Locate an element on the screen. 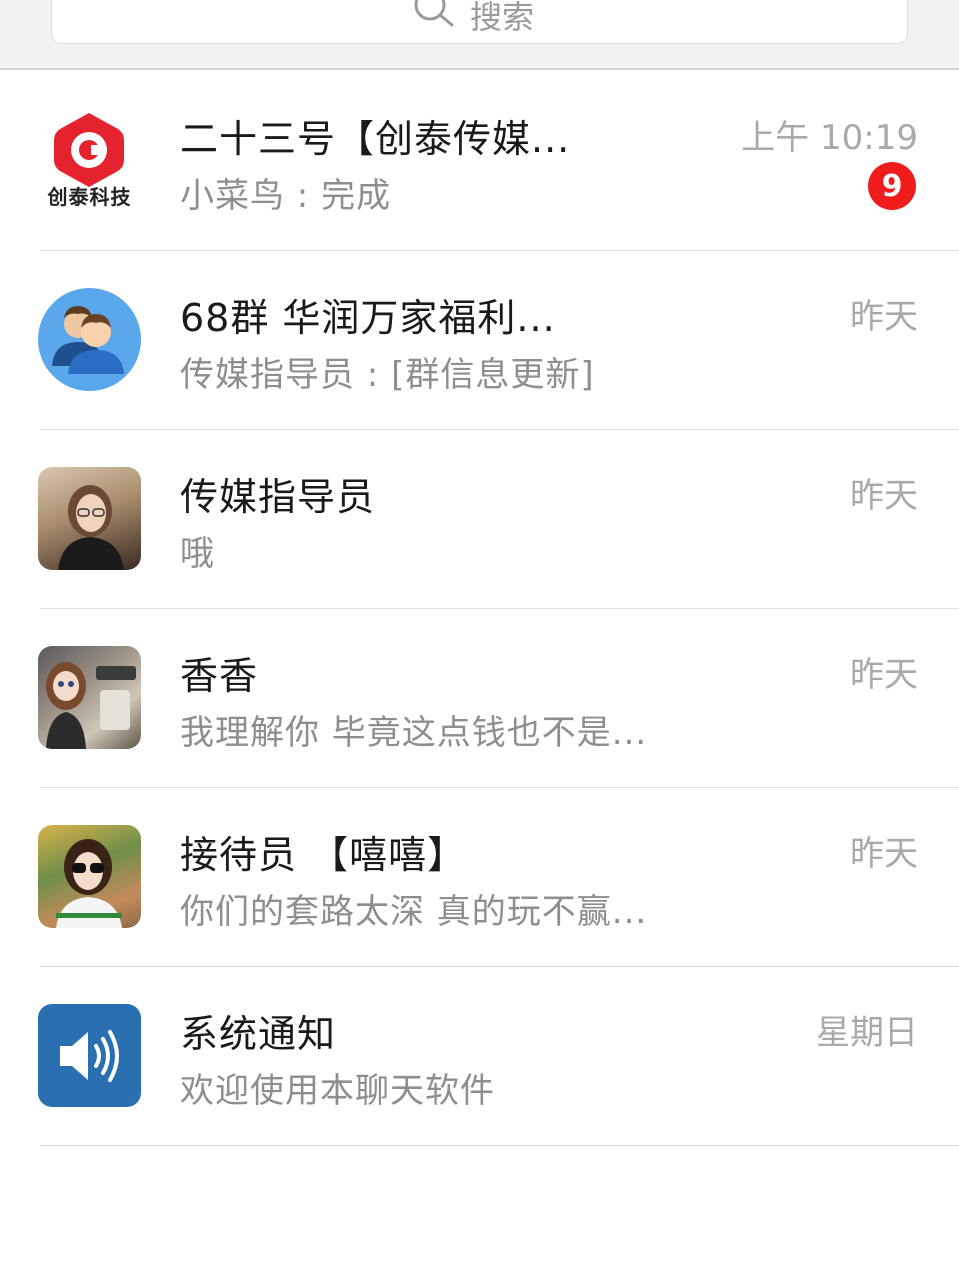 This screenshot has height=1278, width=959. doll-photo-icon is located at coordinates (91, 705).